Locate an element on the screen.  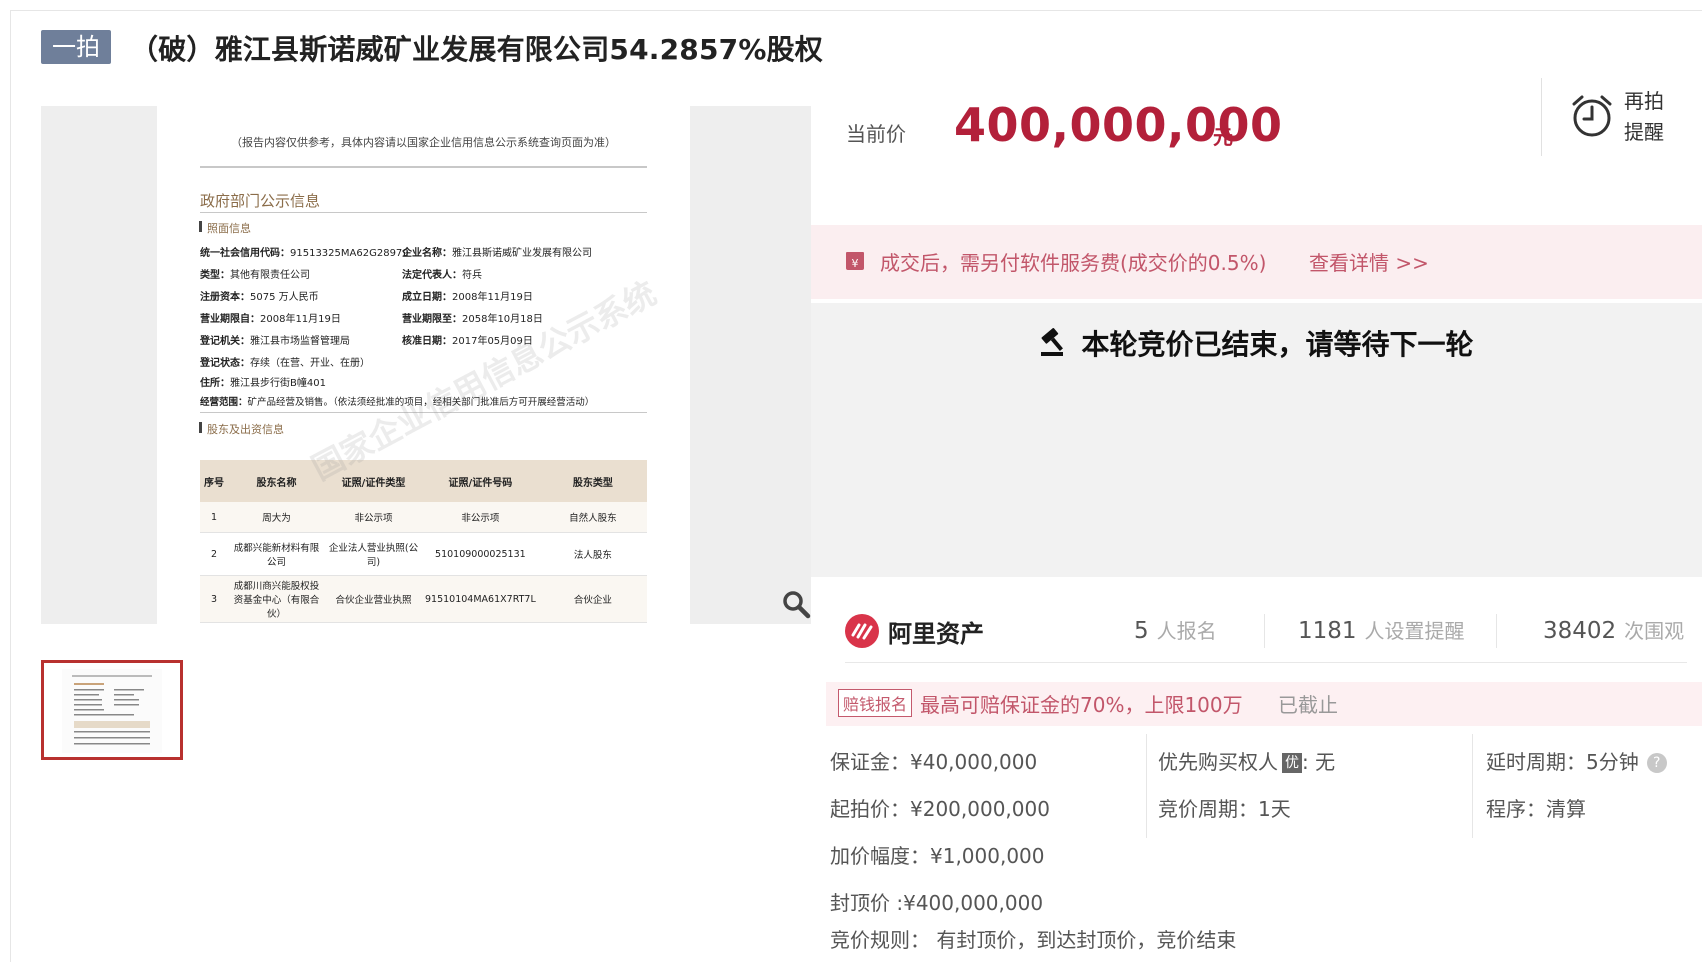
delay-period-info: 延时周期：5分钟? is located at coordinates (1576, 760).